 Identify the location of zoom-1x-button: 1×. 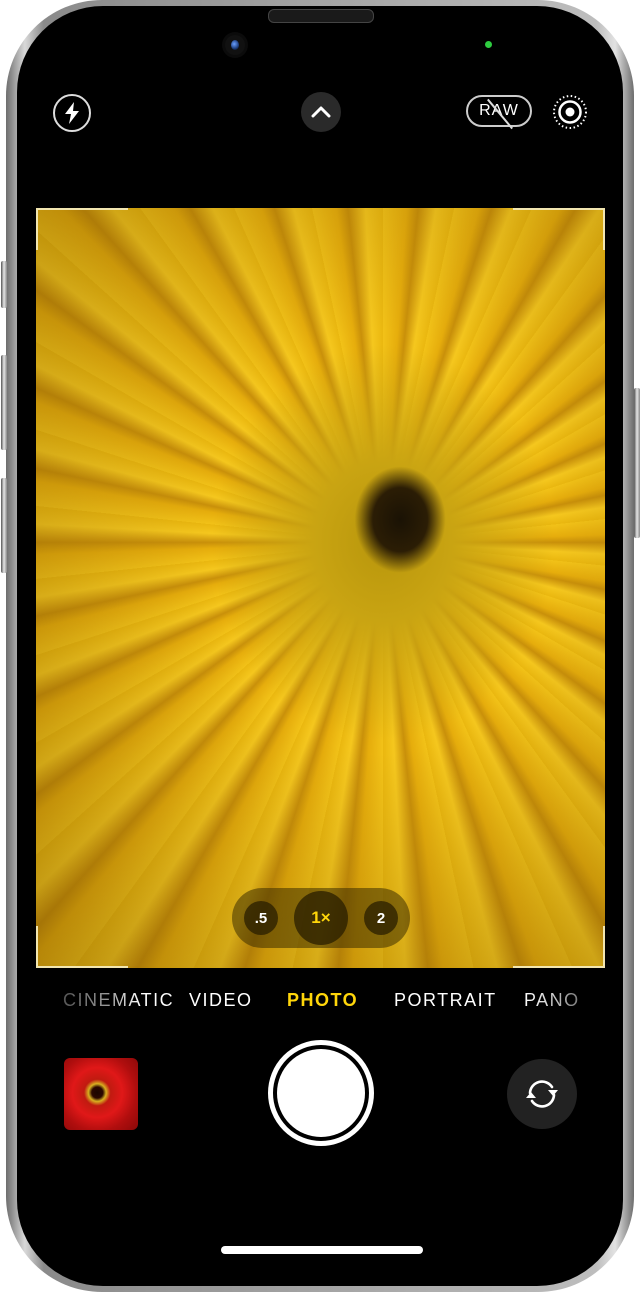
(321, 918).